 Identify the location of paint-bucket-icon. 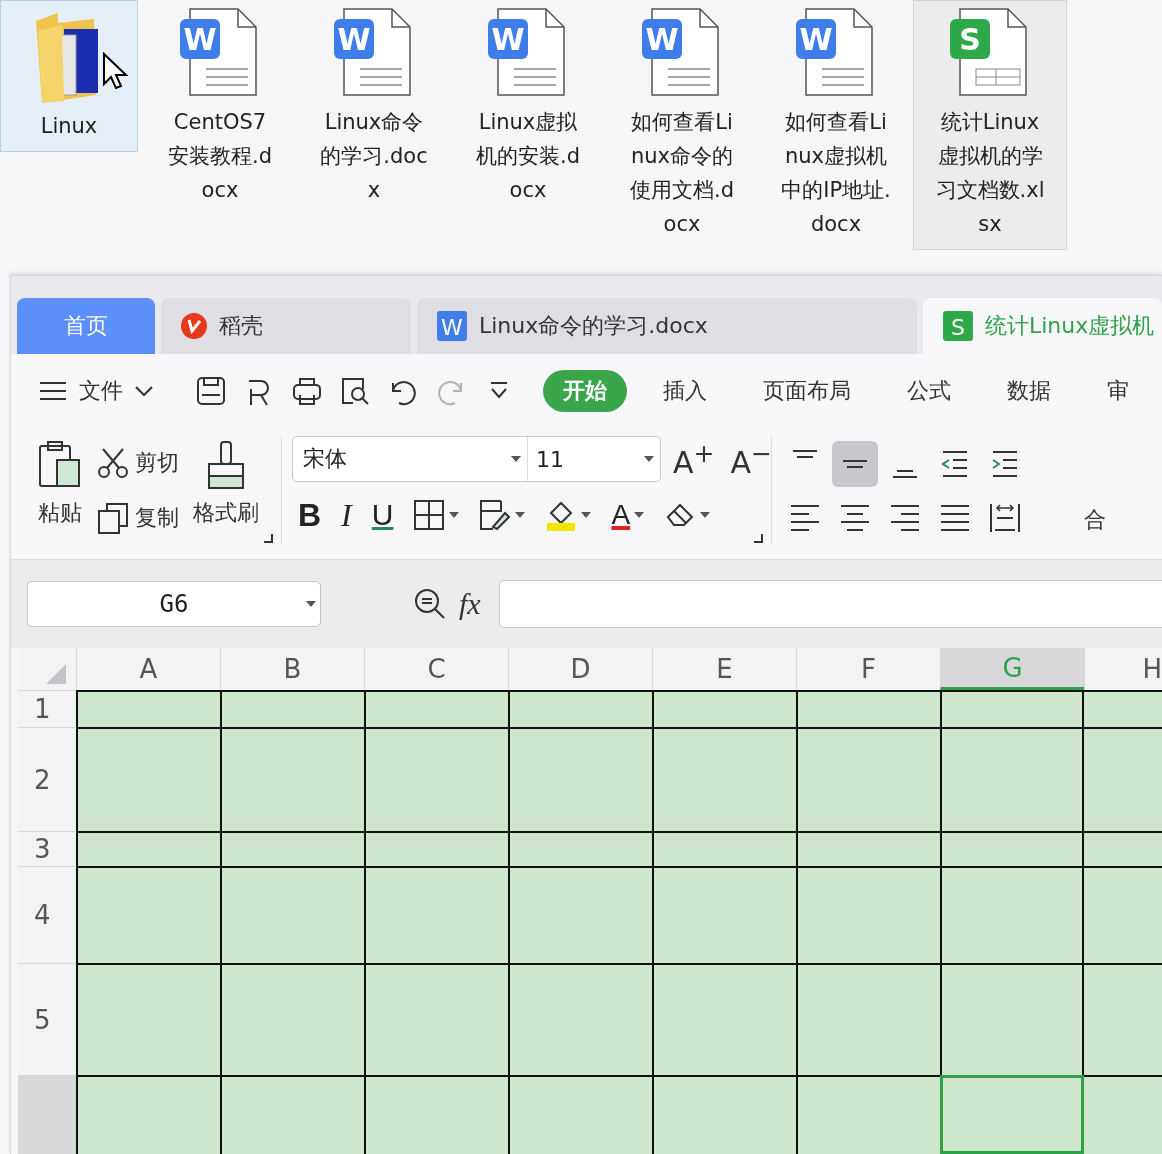
(561, 515).